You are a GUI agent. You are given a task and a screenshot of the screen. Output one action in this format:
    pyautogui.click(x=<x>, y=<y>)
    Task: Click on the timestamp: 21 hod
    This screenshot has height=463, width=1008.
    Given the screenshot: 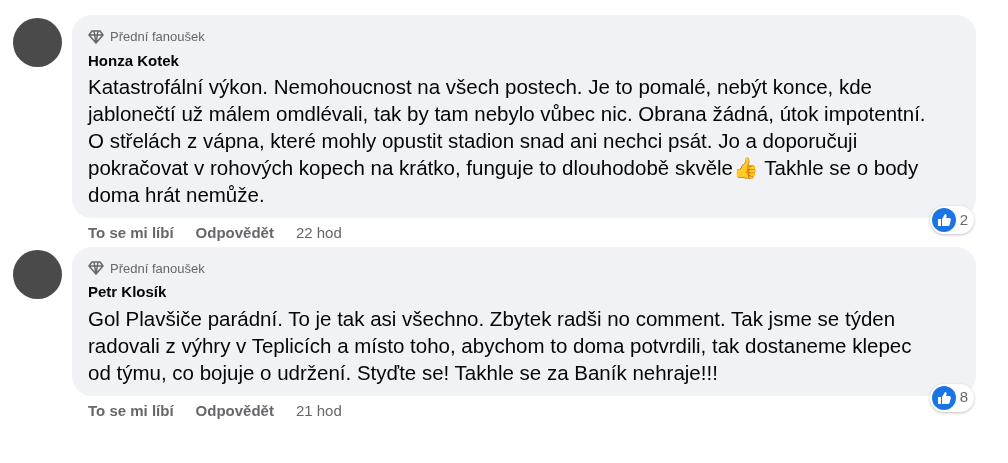 What is the action you would take?
    pyautogui.click(x=318, y=410)
    